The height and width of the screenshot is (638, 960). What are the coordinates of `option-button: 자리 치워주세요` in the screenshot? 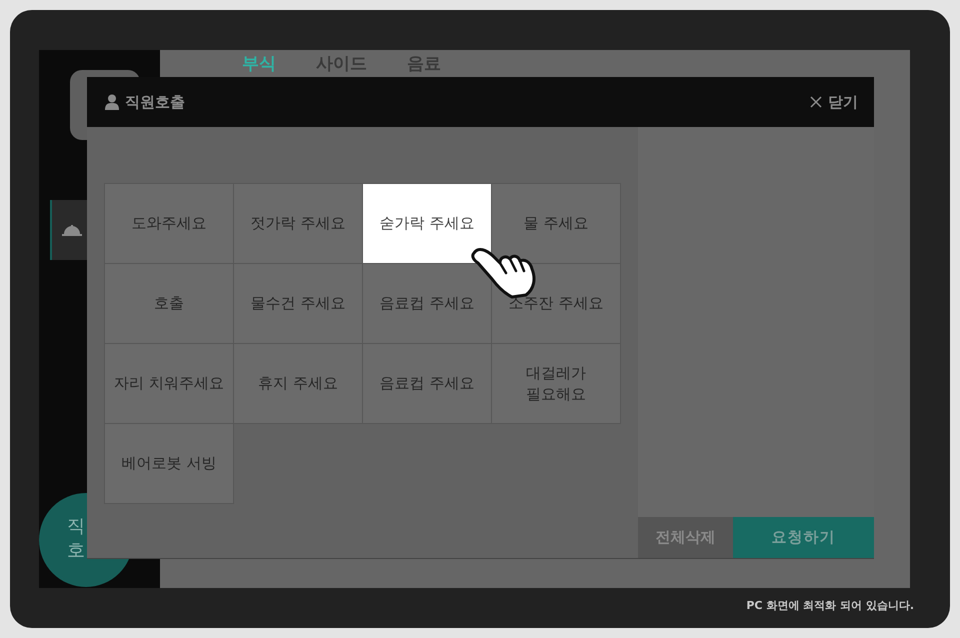 It's located at (169, 384).